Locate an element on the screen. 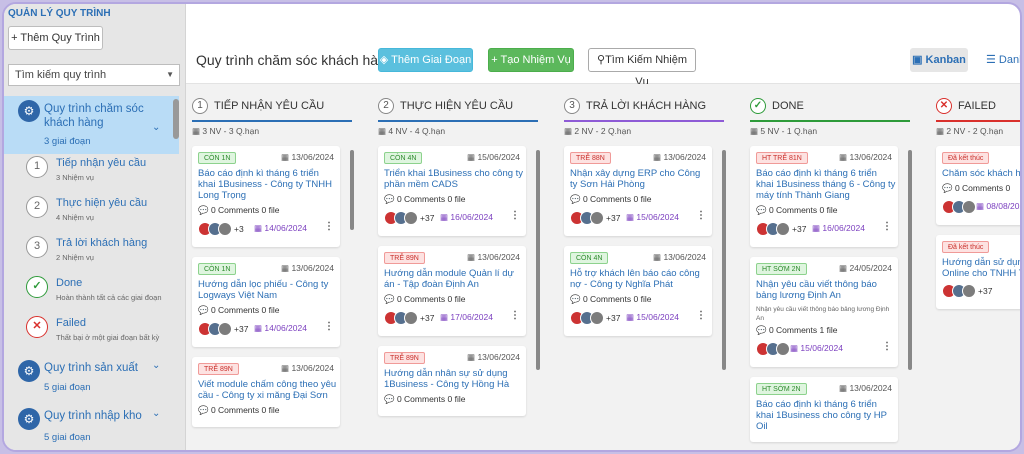 The width and height of the screenshot is (1024, 454). add-task-button: + Tạo Nhiệm Vụ is located at coordinates (531, 60).